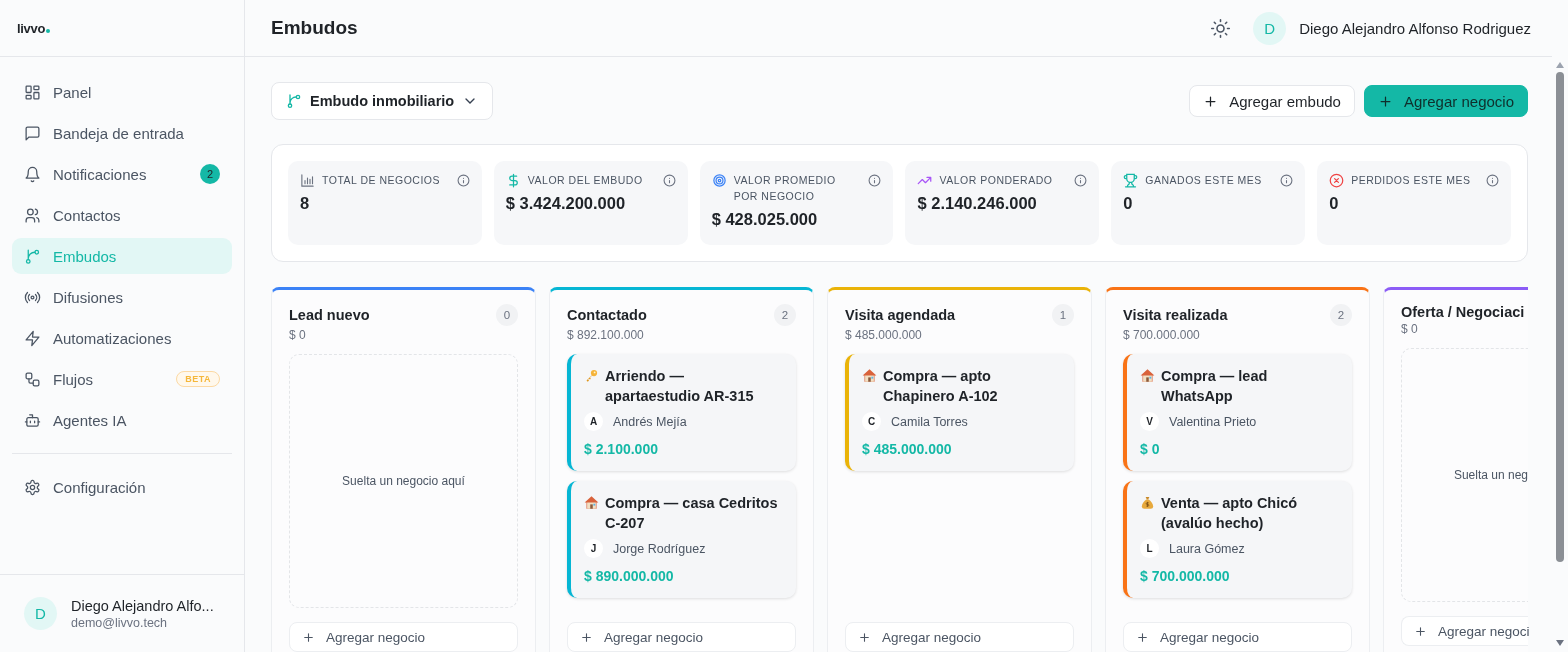 This screenshot has width=1568, height=652. What do you see at coordinates (680, 386) in the screenshot?
I see `deal-title: Arriendo — apartaestudio AR-315` at bounding box center [680, 386].